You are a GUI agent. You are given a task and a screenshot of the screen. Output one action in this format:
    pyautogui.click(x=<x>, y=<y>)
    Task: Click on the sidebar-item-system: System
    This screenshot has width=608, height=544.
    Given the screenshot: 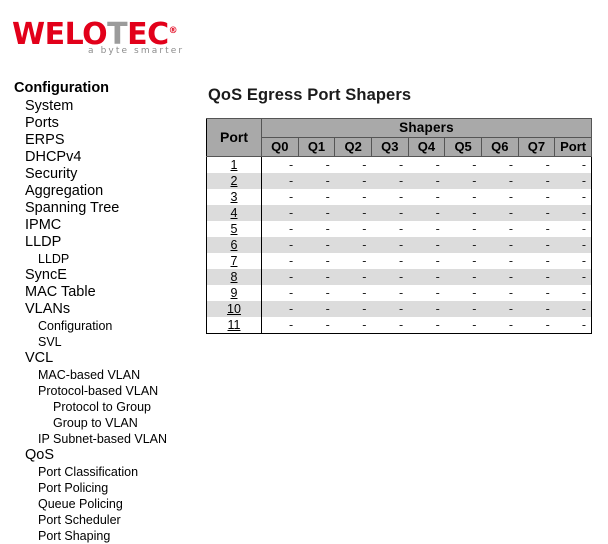 What is the action you would take?
    pyautogui.click(x=98, y=106)
    